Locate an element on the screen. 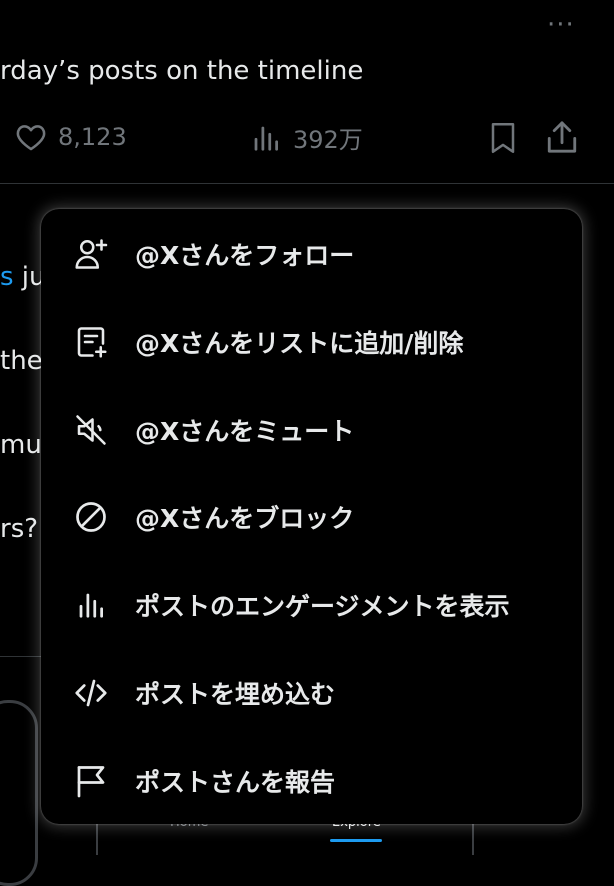 This screenshot has height=886, width=614. bookmark-icon is located at coordinates (503, 138).